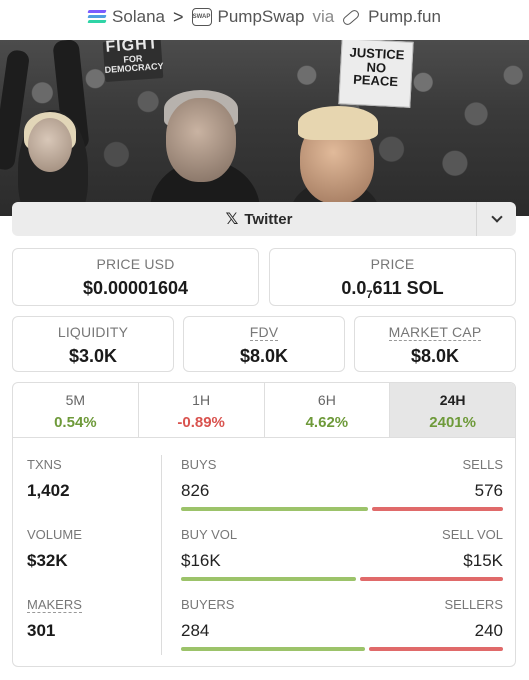 This screenshot has width=529, height=680. What do you see at coordinates (268, 219) in the screenshot?
I see `twitter-label: Twitter` at bounding box center [268, 219].